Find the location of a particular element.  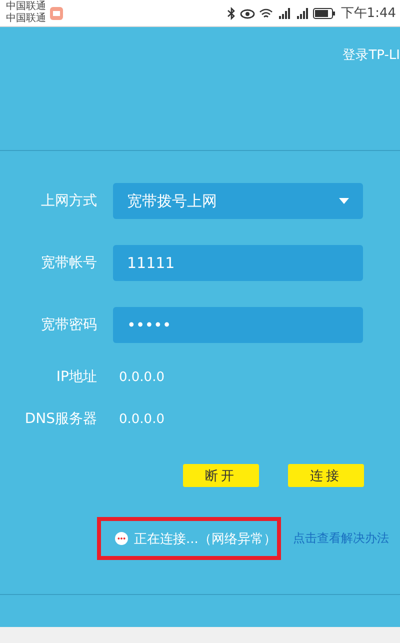

action-button: 断开 is located at coordinates (221, 475).